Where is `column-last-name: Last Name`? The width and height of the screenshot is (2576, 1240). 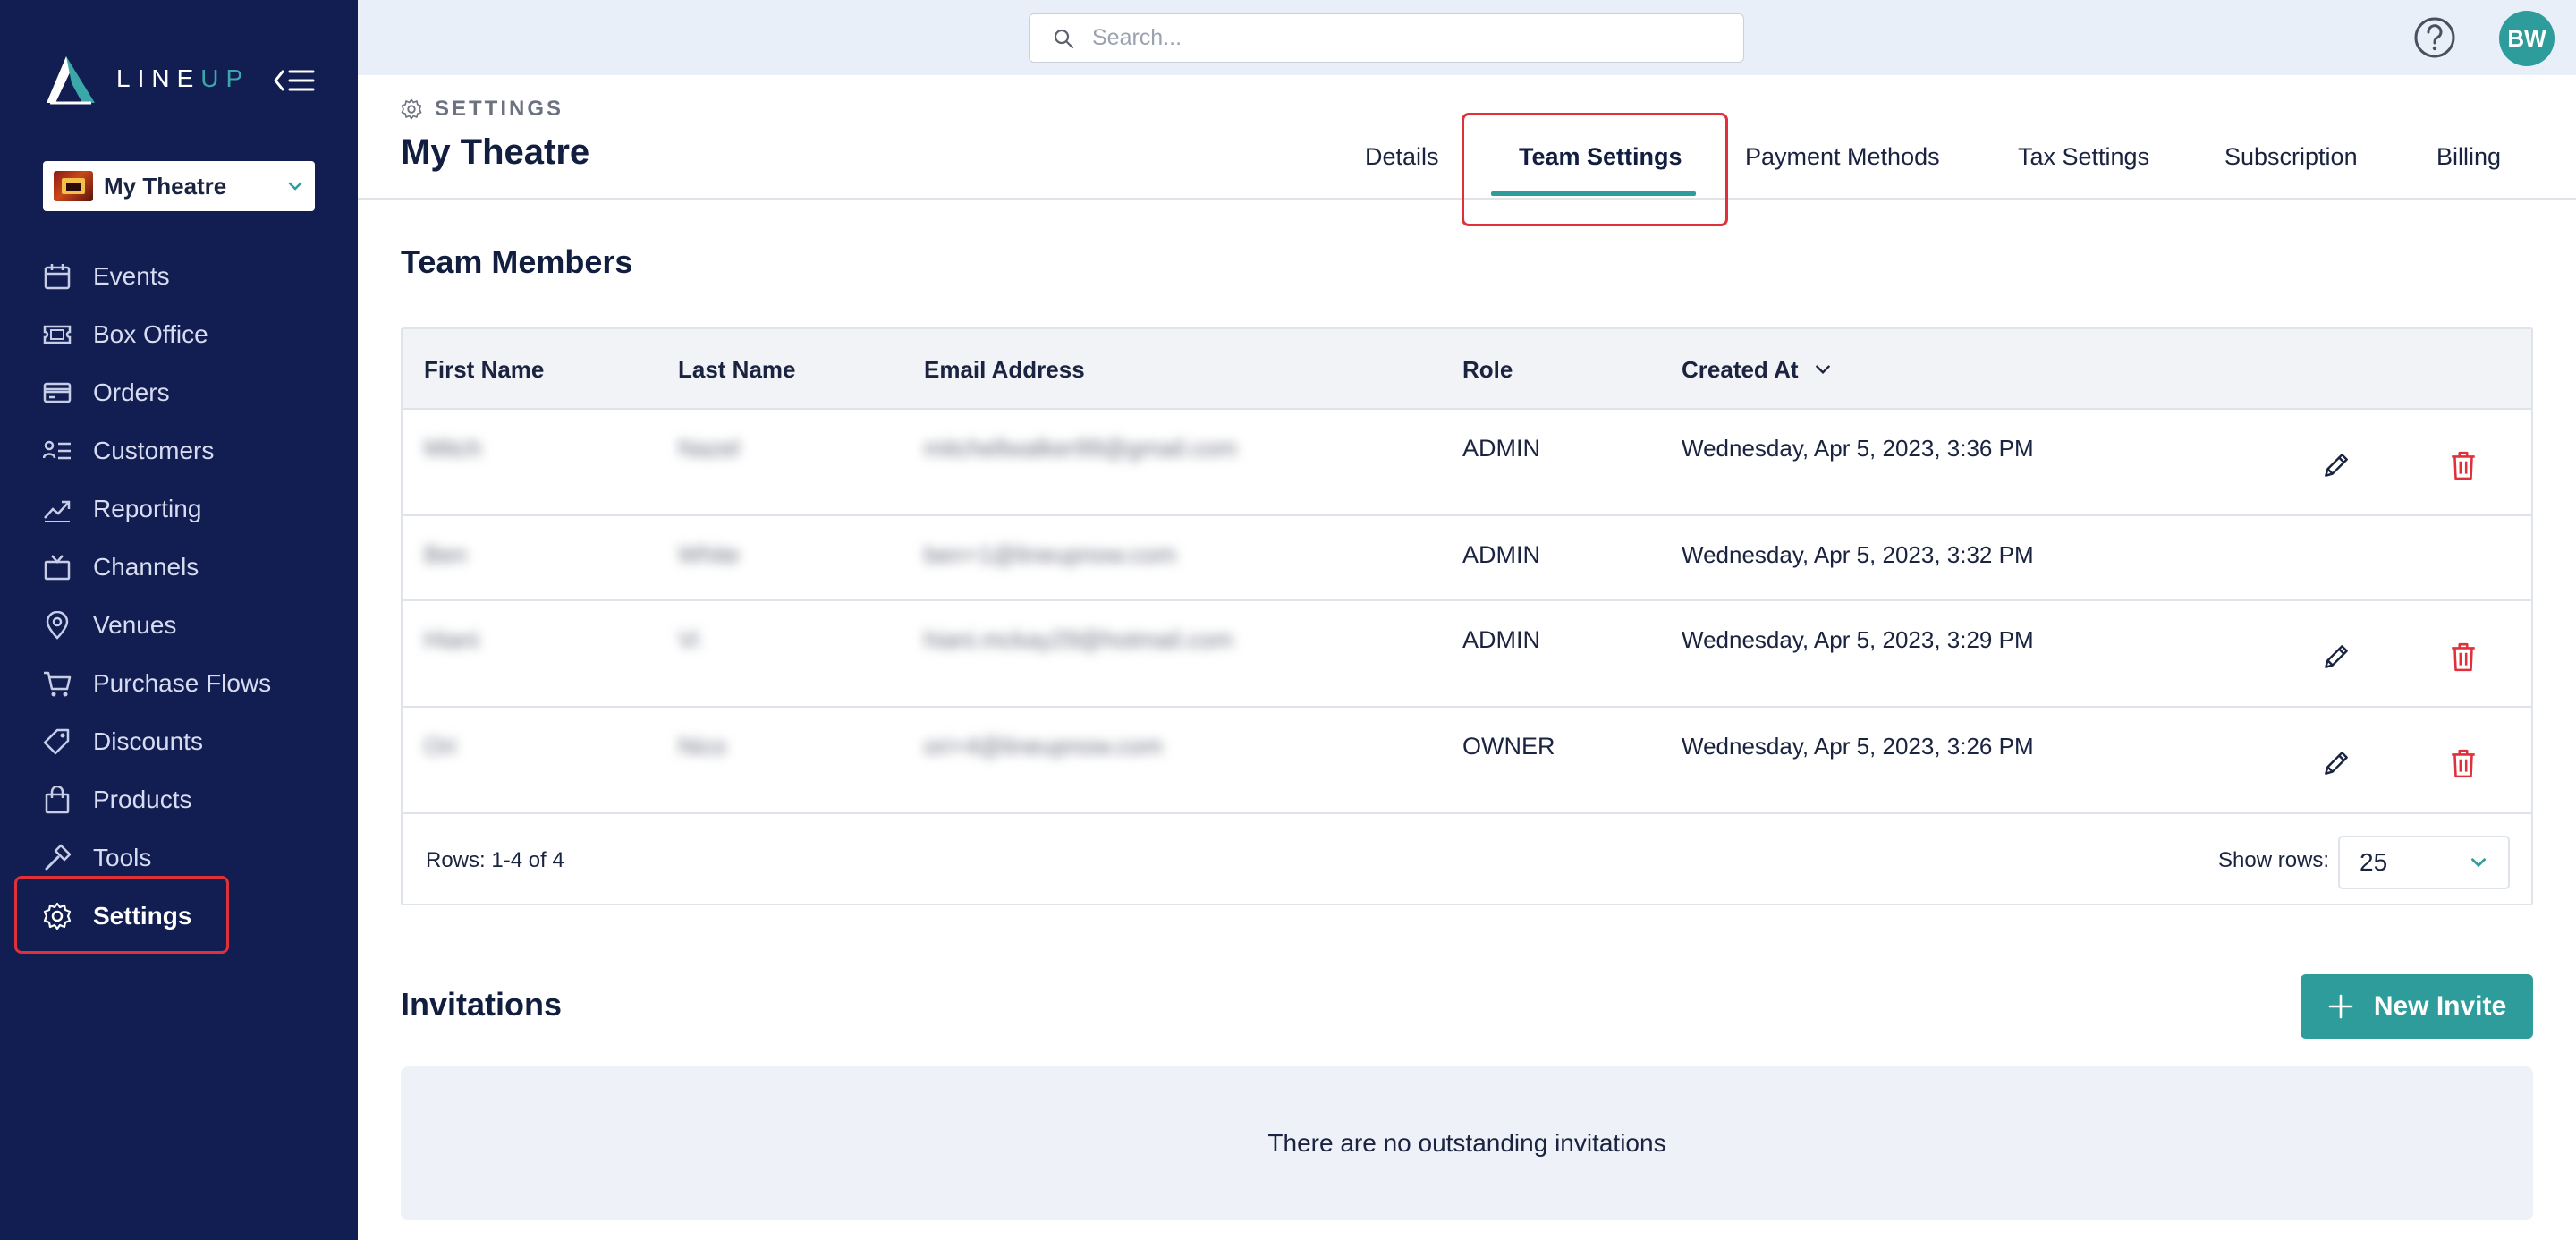 column-last-name: Last Name is located at coordinates (737, 369).